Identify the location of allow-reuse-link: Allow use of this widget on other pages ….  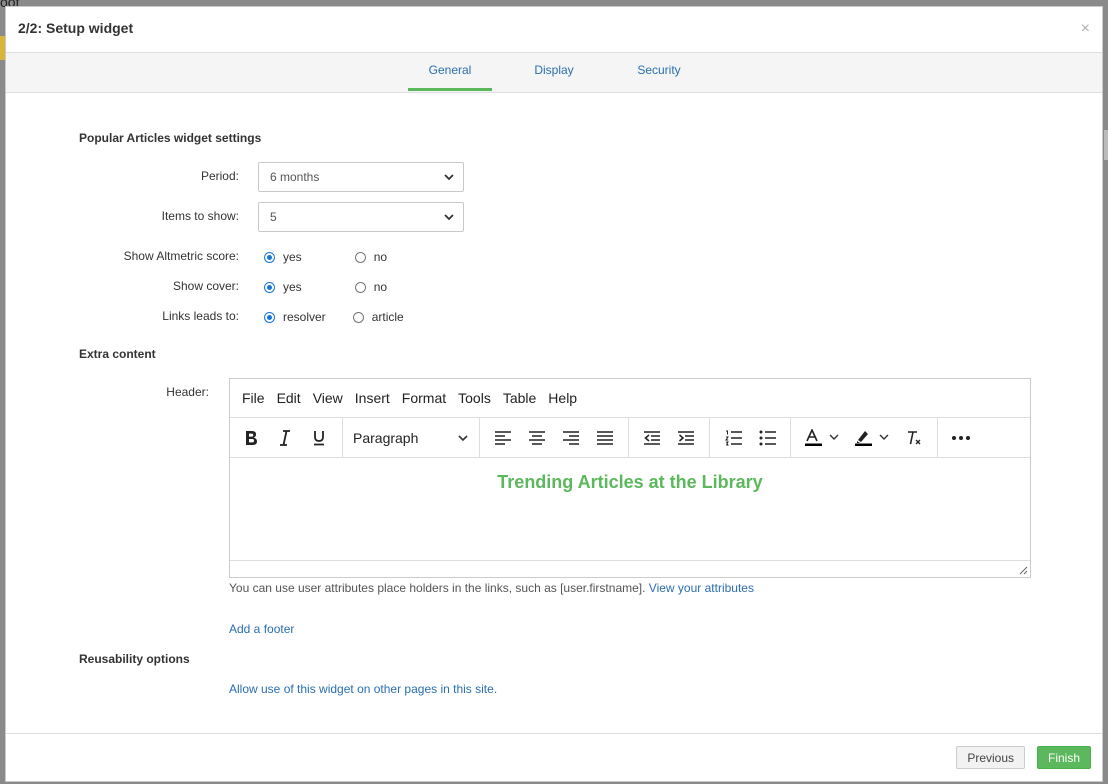
(363, 689).